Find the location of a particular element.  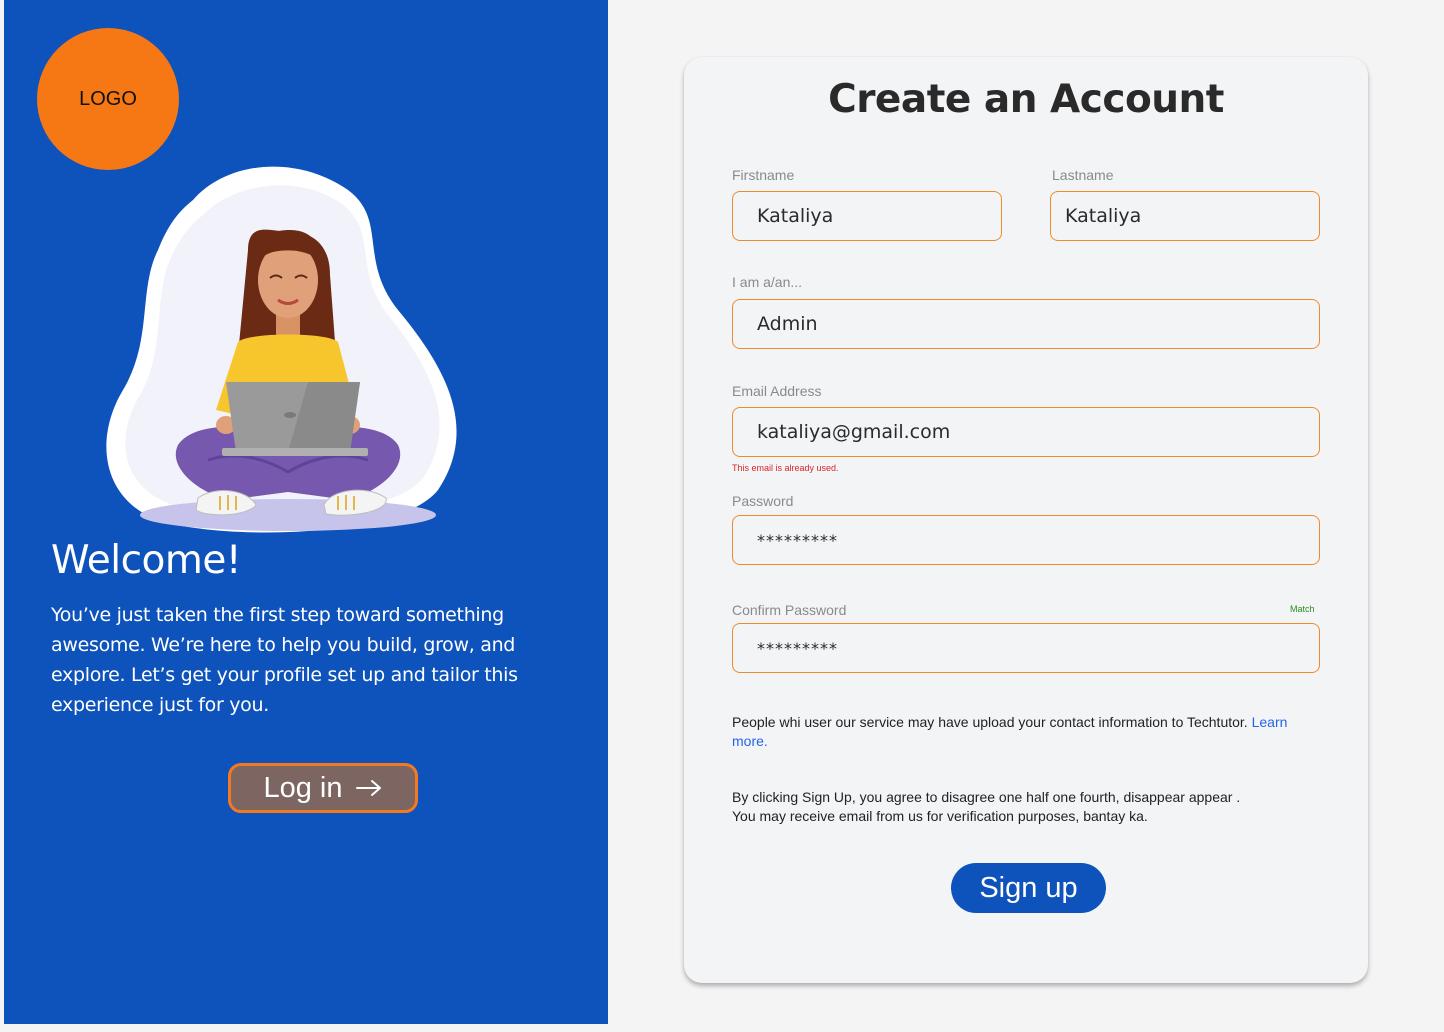

email-input: kataliya@gmail.com is located at coordinates (1026, 432).